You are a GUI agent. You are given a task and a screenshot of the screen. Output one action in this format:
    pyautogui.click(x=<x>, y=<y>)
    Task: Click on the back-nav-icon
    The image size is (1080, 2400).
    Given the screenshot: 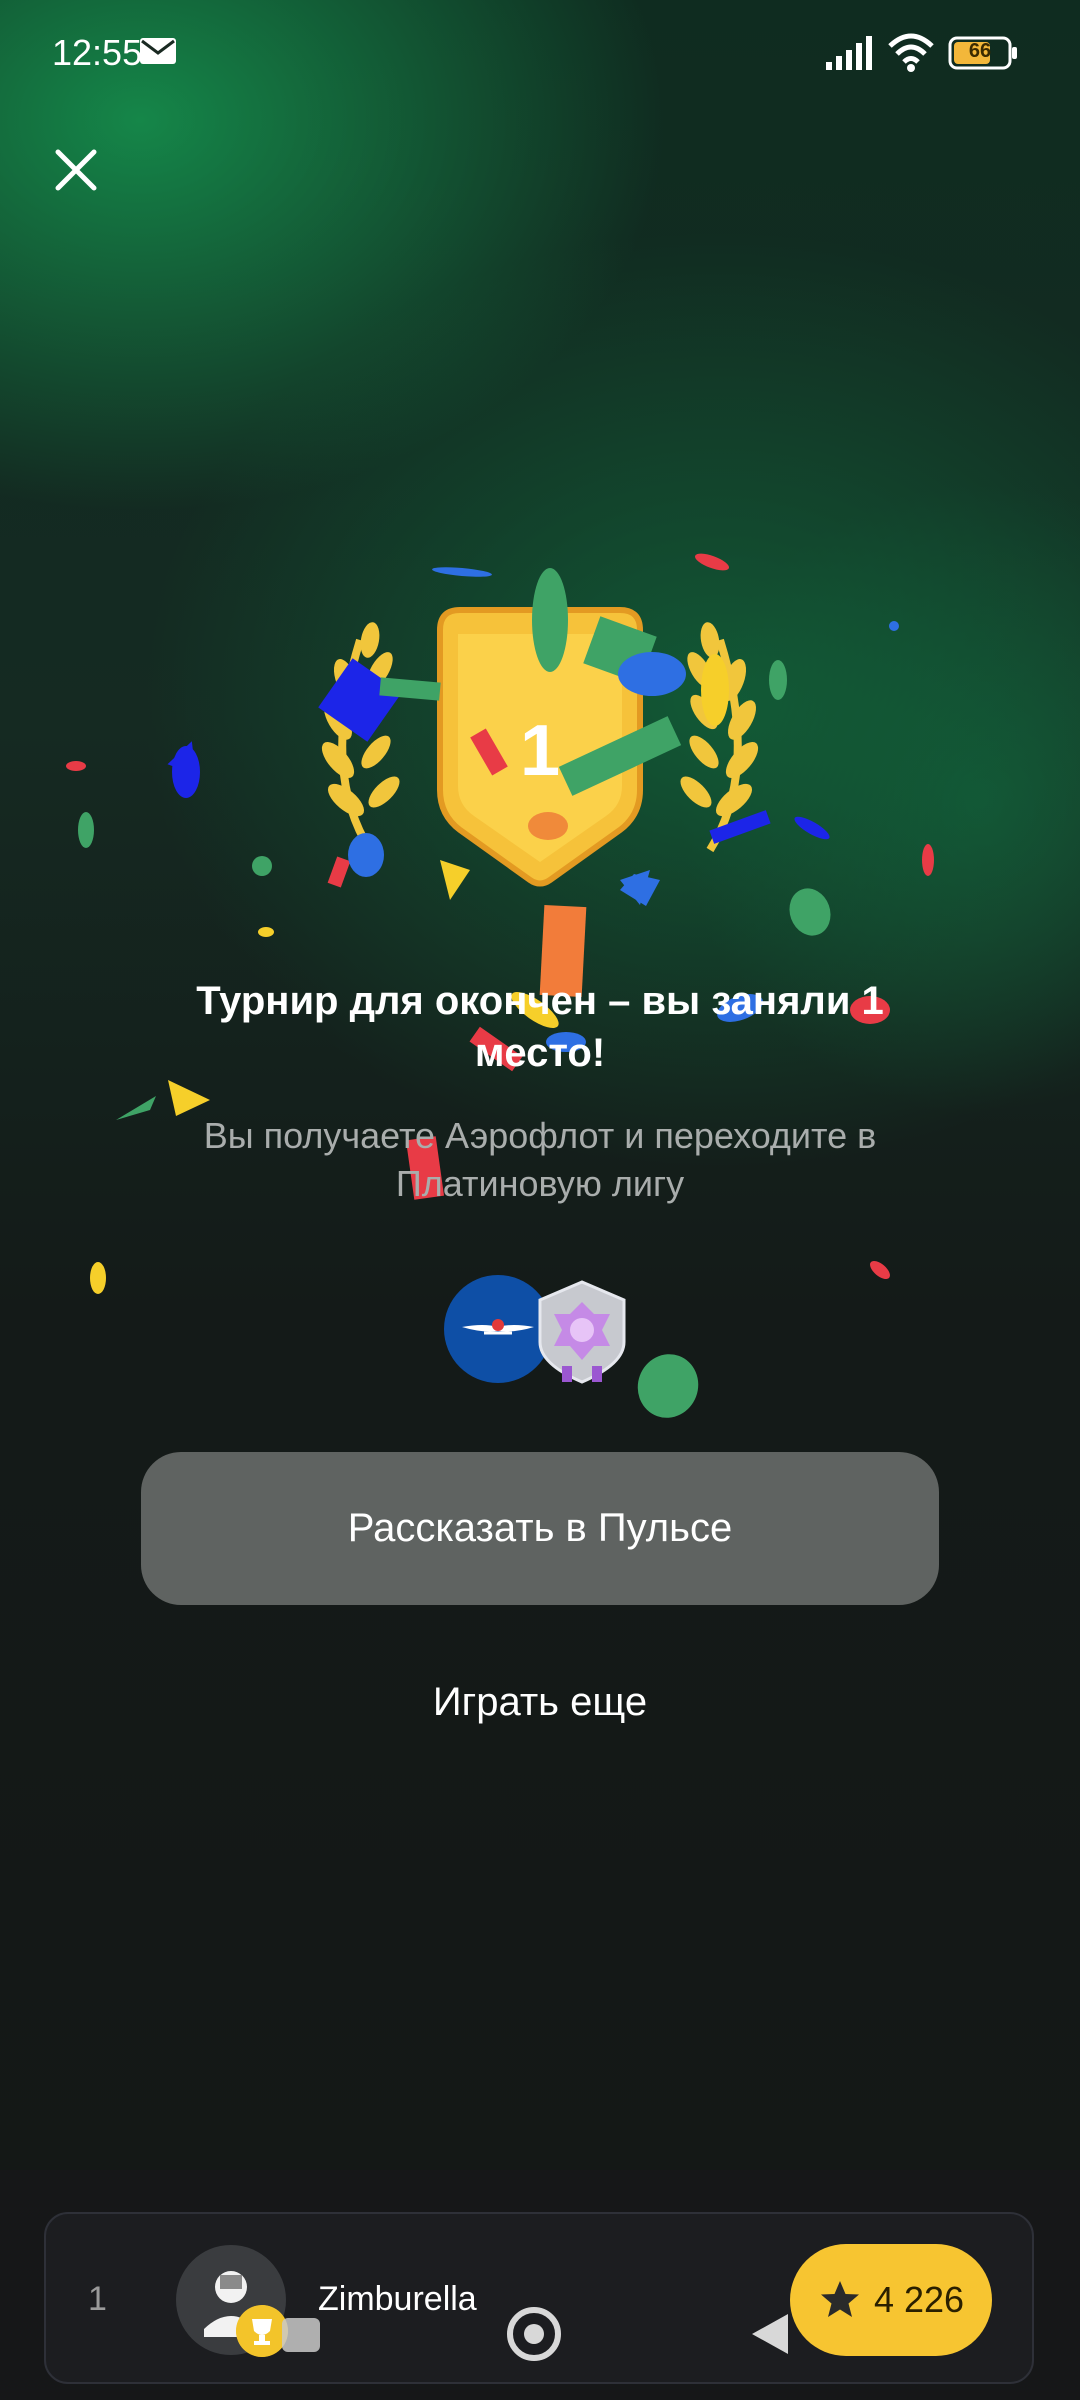 What is the action you would take?
    pyautogui.click(x=769, y=2334)
    